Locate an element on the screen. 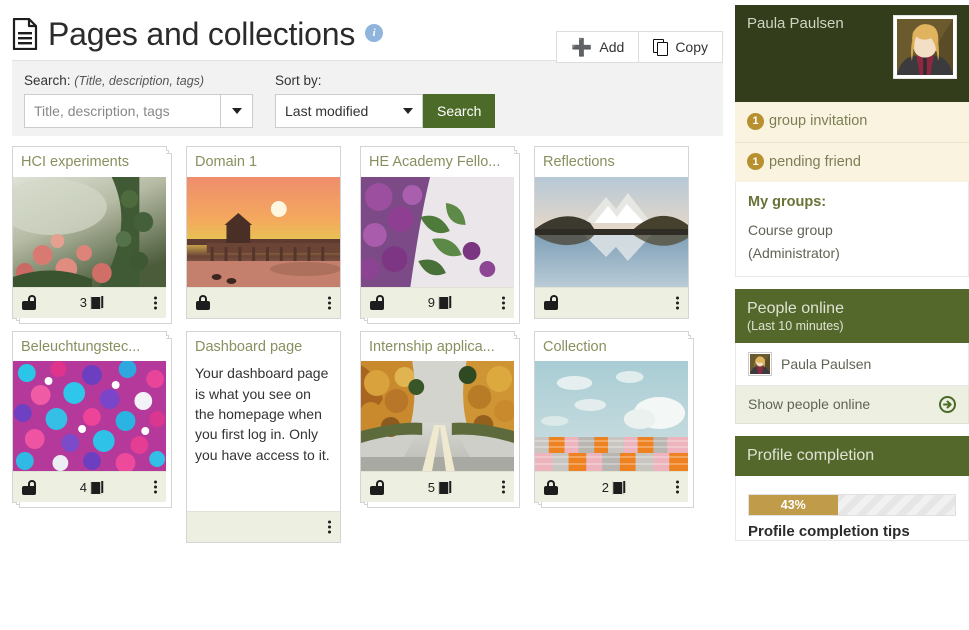 This screenshot has height=630, width=969. copy-button-label: Copy is located at coordinates (691, 47).